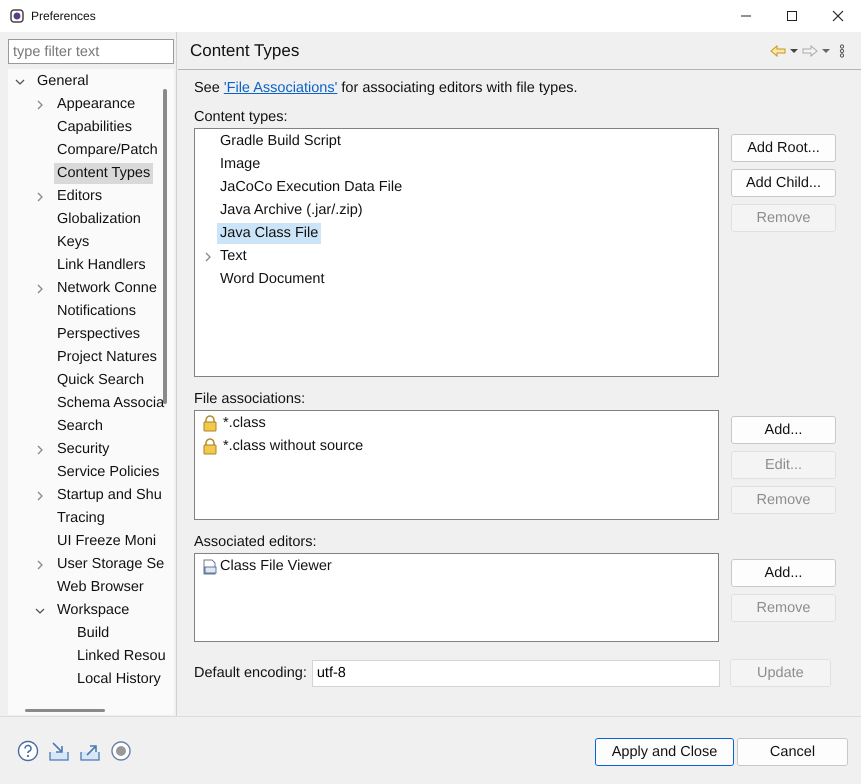  I want to click on section-label: File associations:, so click(250, 399).